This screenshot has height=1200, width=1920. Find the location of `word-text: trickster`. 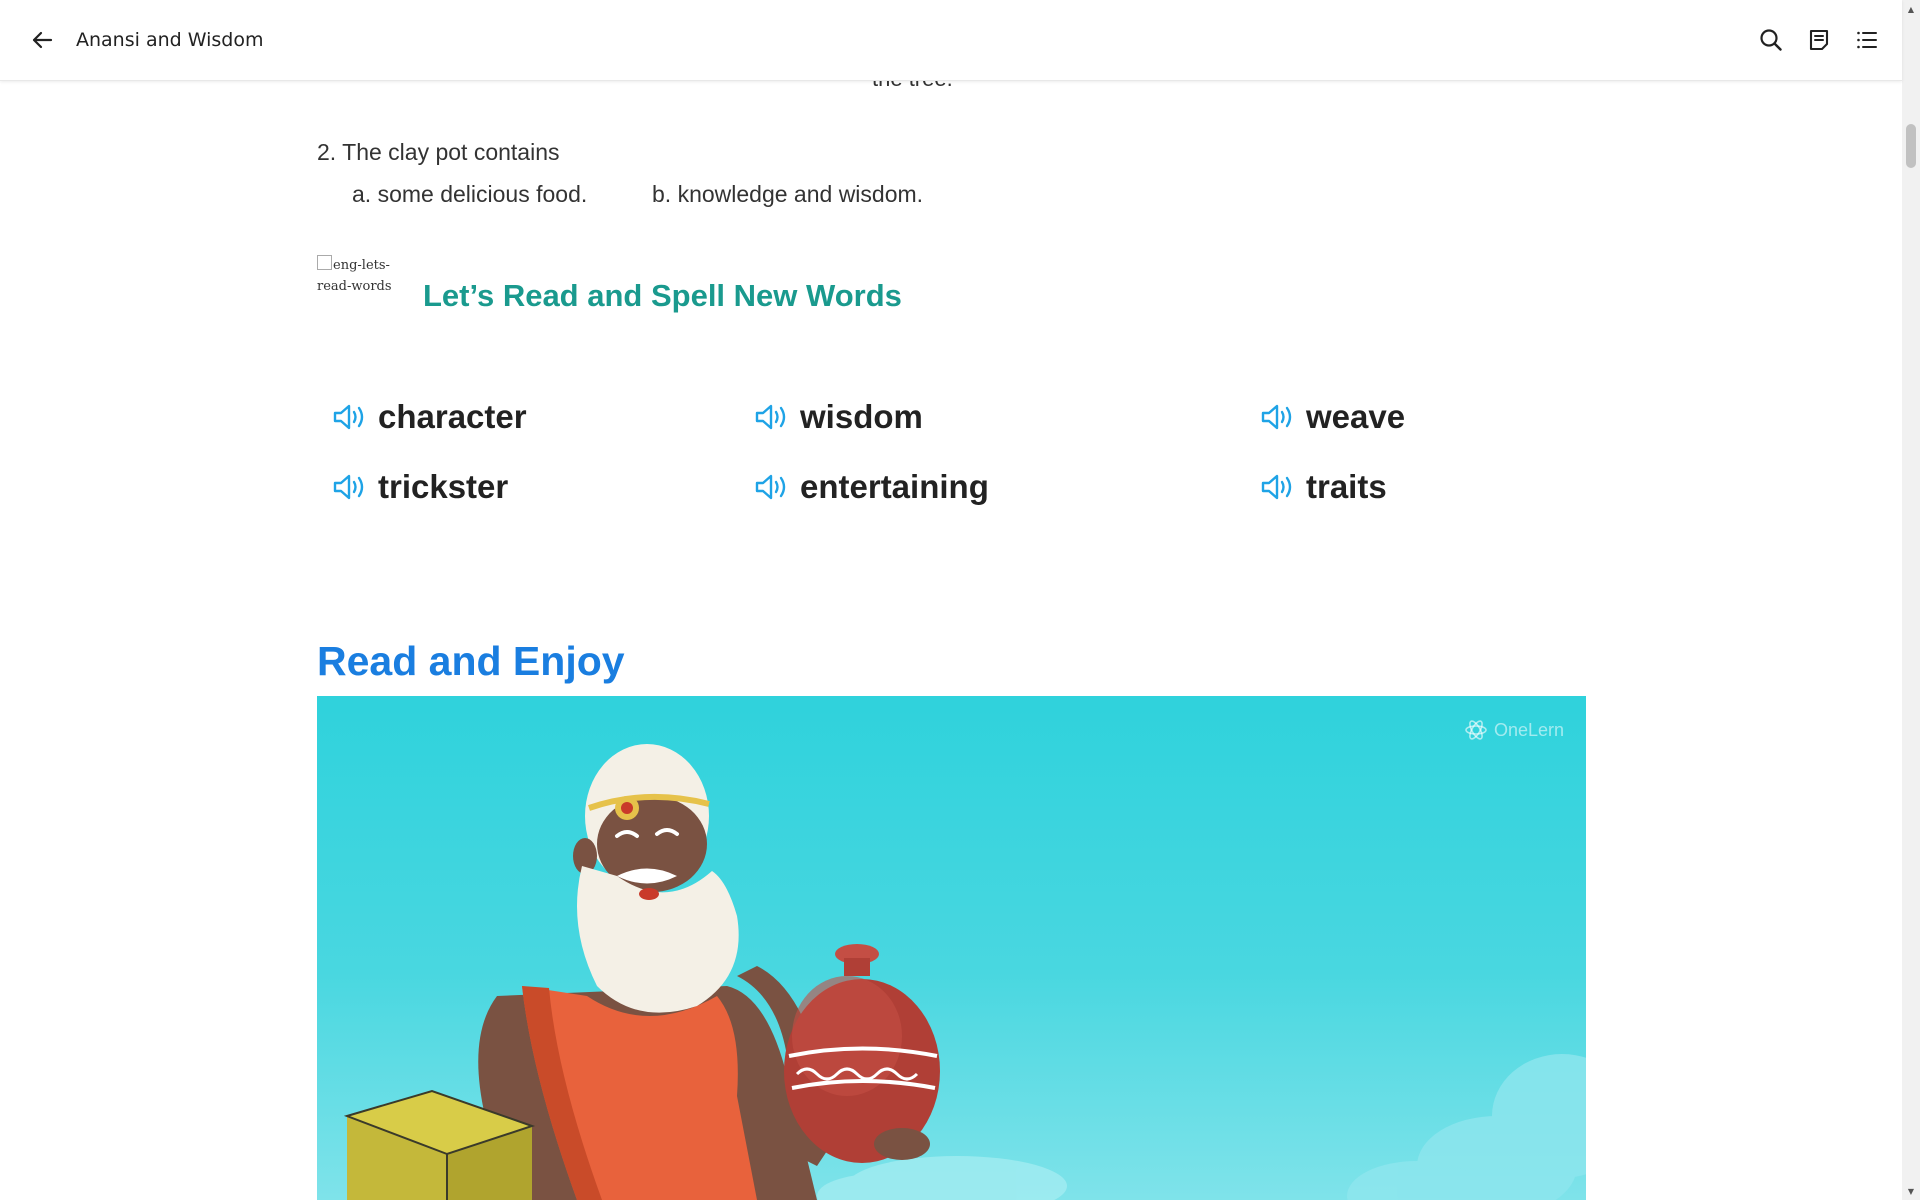

word-text: trickster is located at coordinates (443, 486).